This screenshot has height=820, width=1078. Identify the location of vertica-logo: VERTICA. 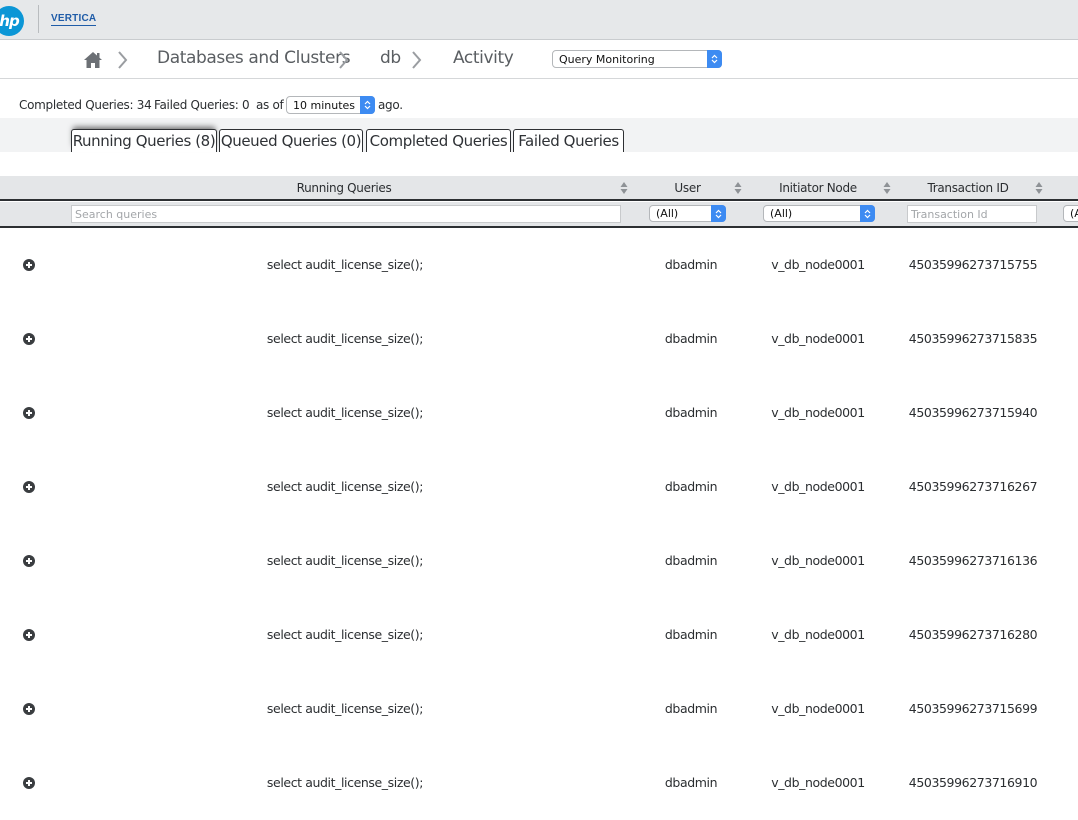
(74, 19).